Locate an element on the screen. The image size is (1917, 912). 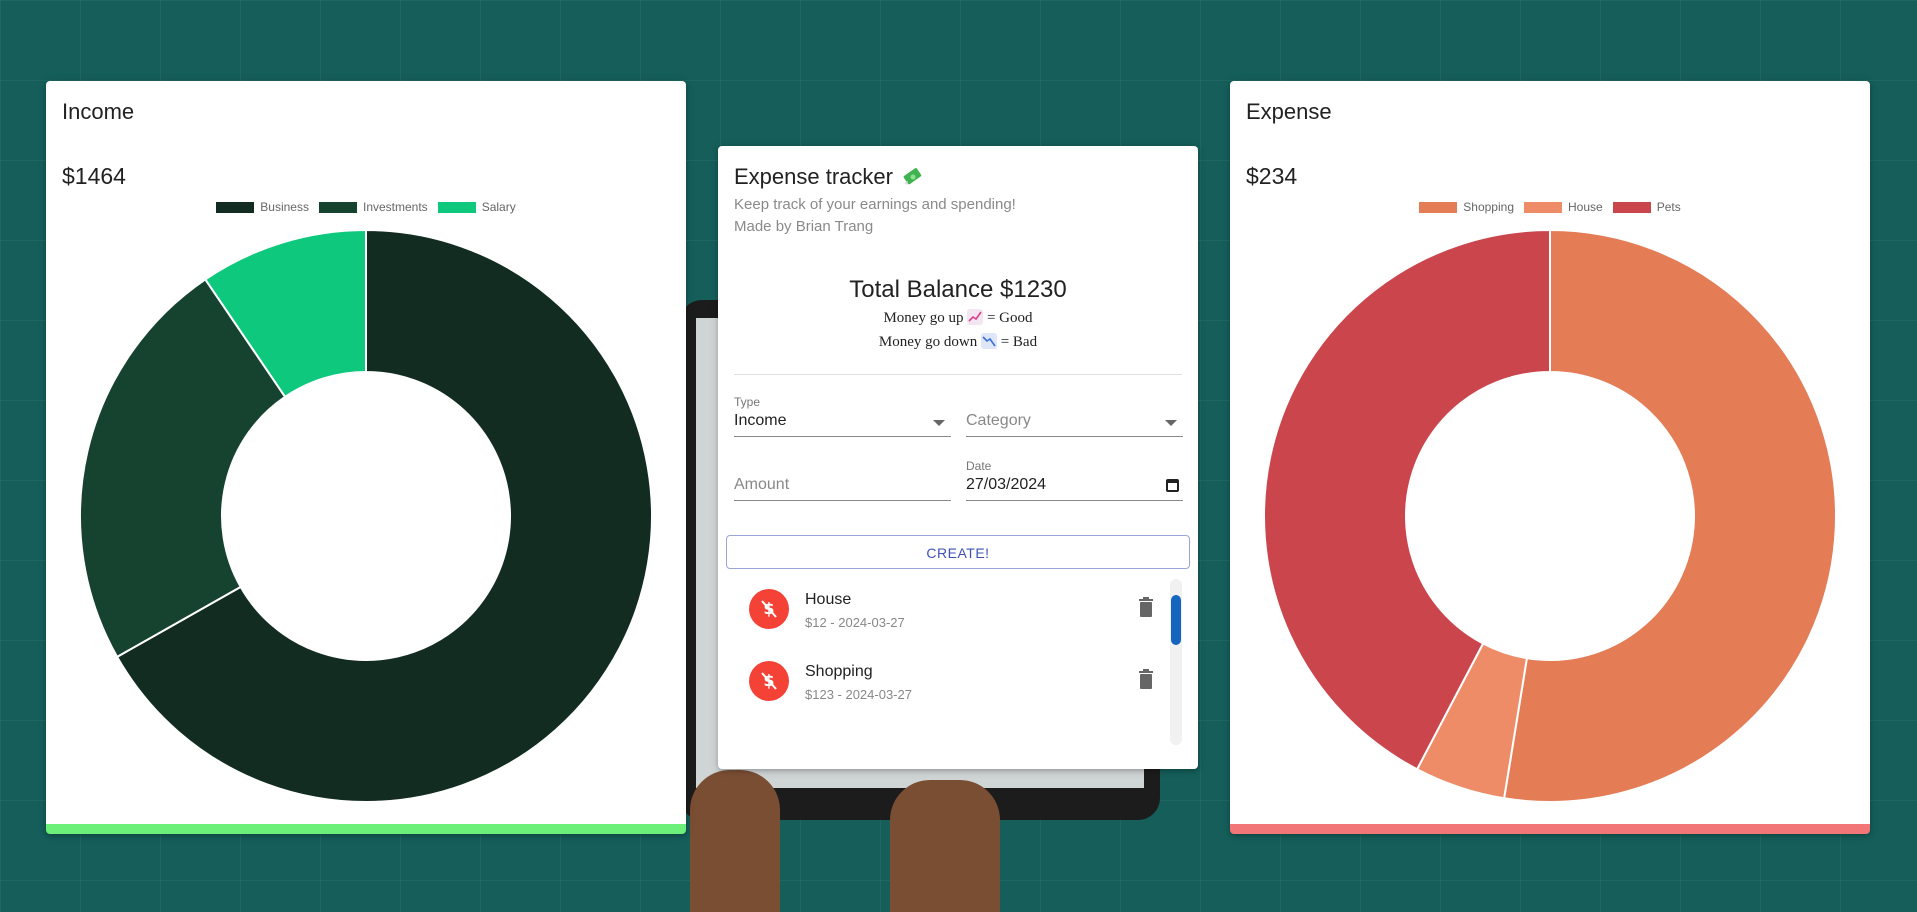
money-up-result: = Good is located at coordinates (1009, 318).